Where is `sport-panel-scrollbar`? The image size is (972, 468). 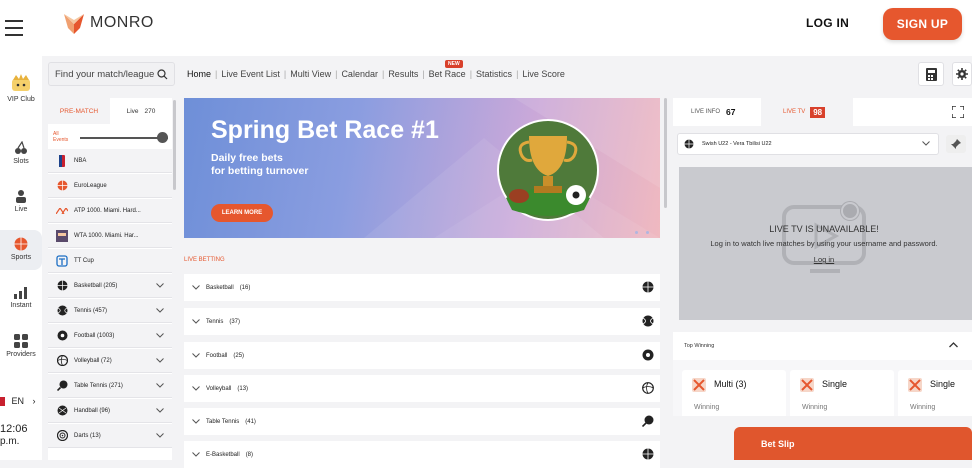 sport-panel-scrollbar is located at coordinates (174, 145).